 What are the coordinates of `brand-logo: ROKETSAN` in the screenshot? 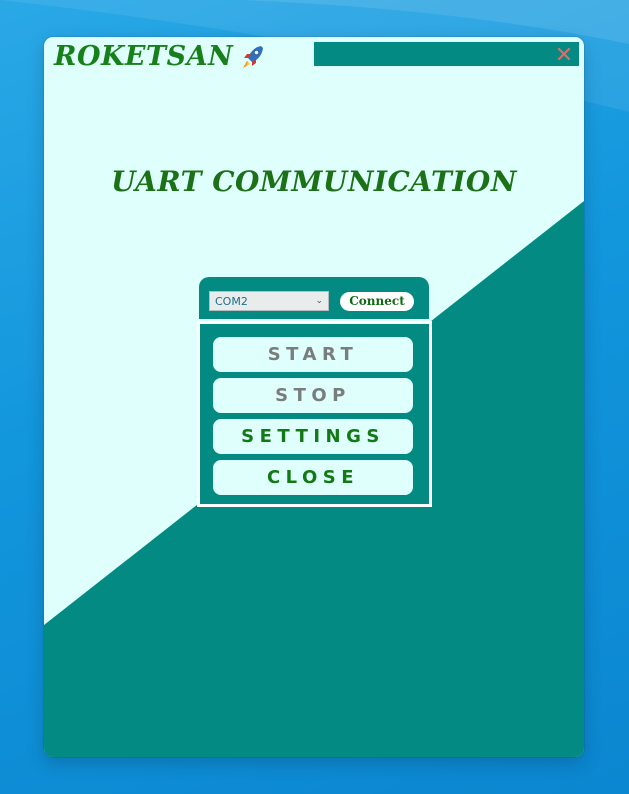 It's located at (159, 57).